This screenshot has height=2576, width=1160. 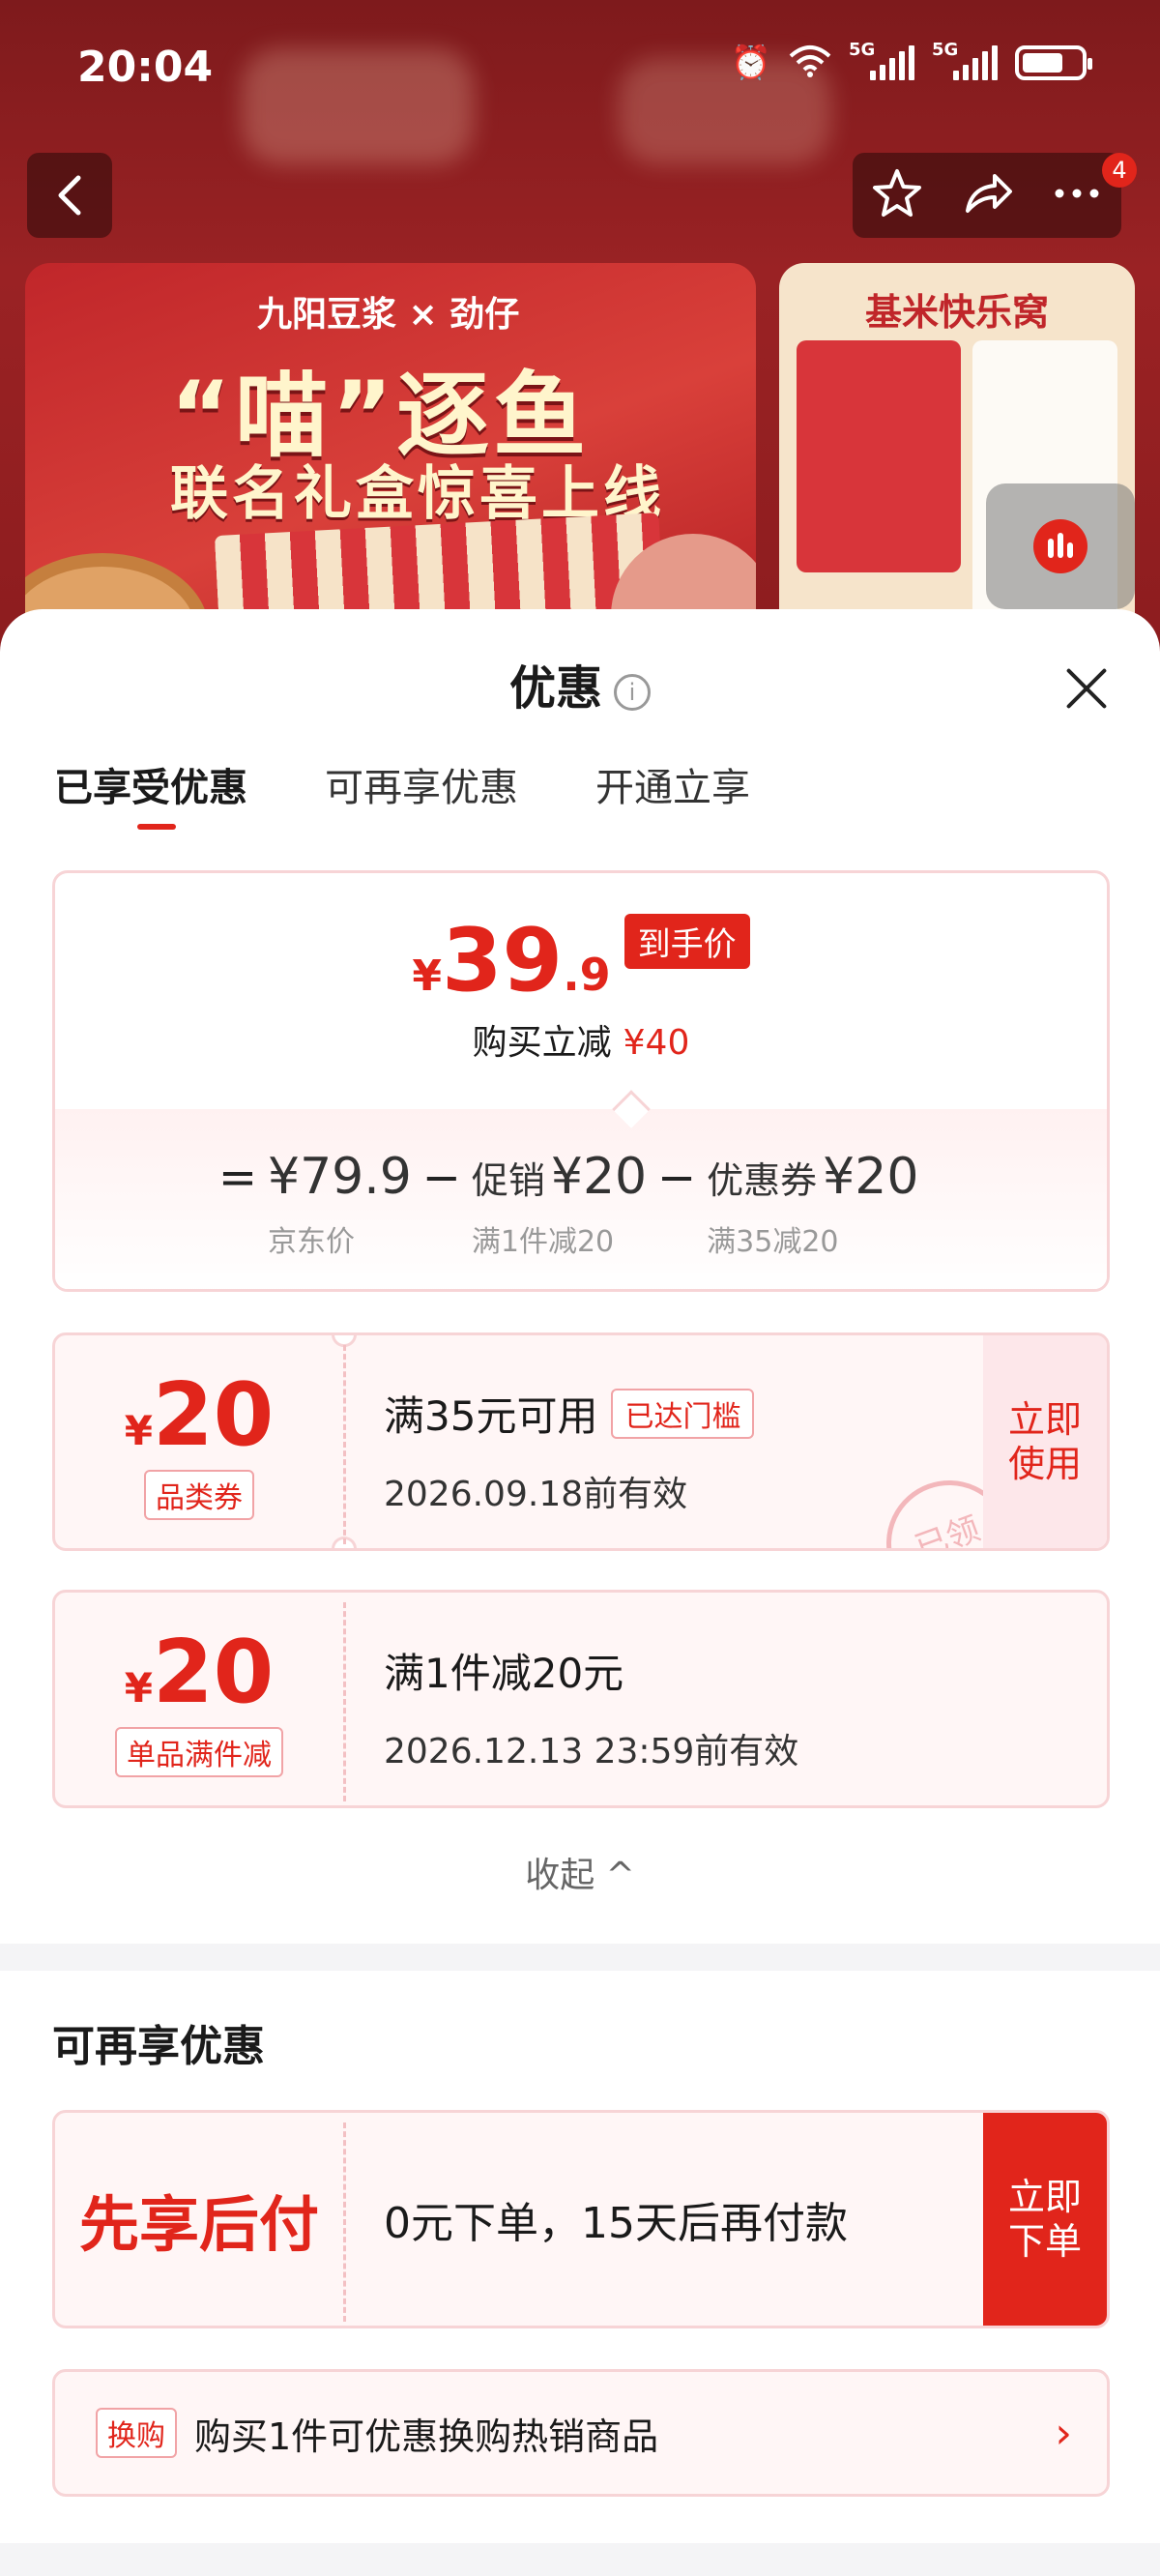 I want to click on share-icon, so click(x=987, y=195).